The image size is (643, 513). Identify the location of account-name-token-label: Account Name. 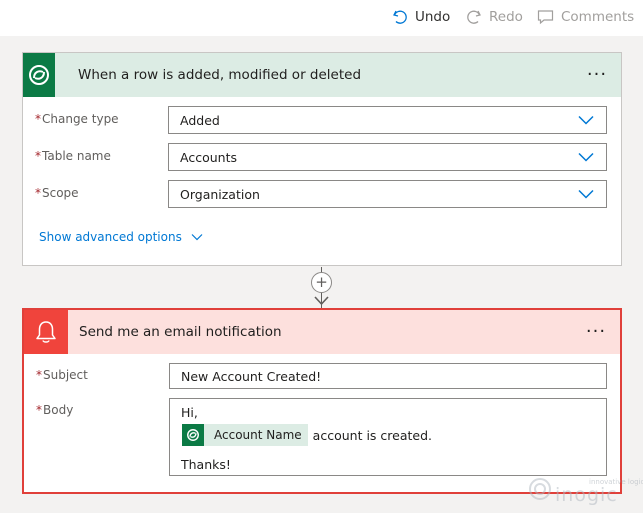
(258, 435).